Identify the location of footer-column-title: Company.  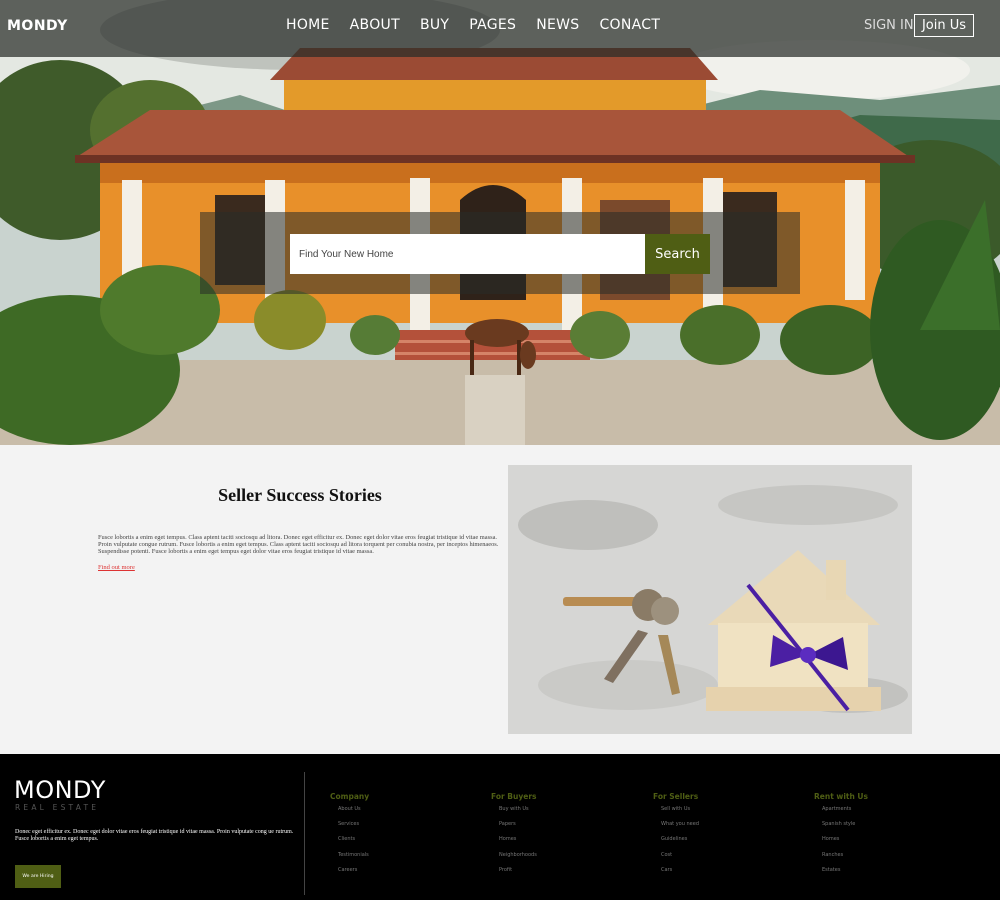
(350, 796).